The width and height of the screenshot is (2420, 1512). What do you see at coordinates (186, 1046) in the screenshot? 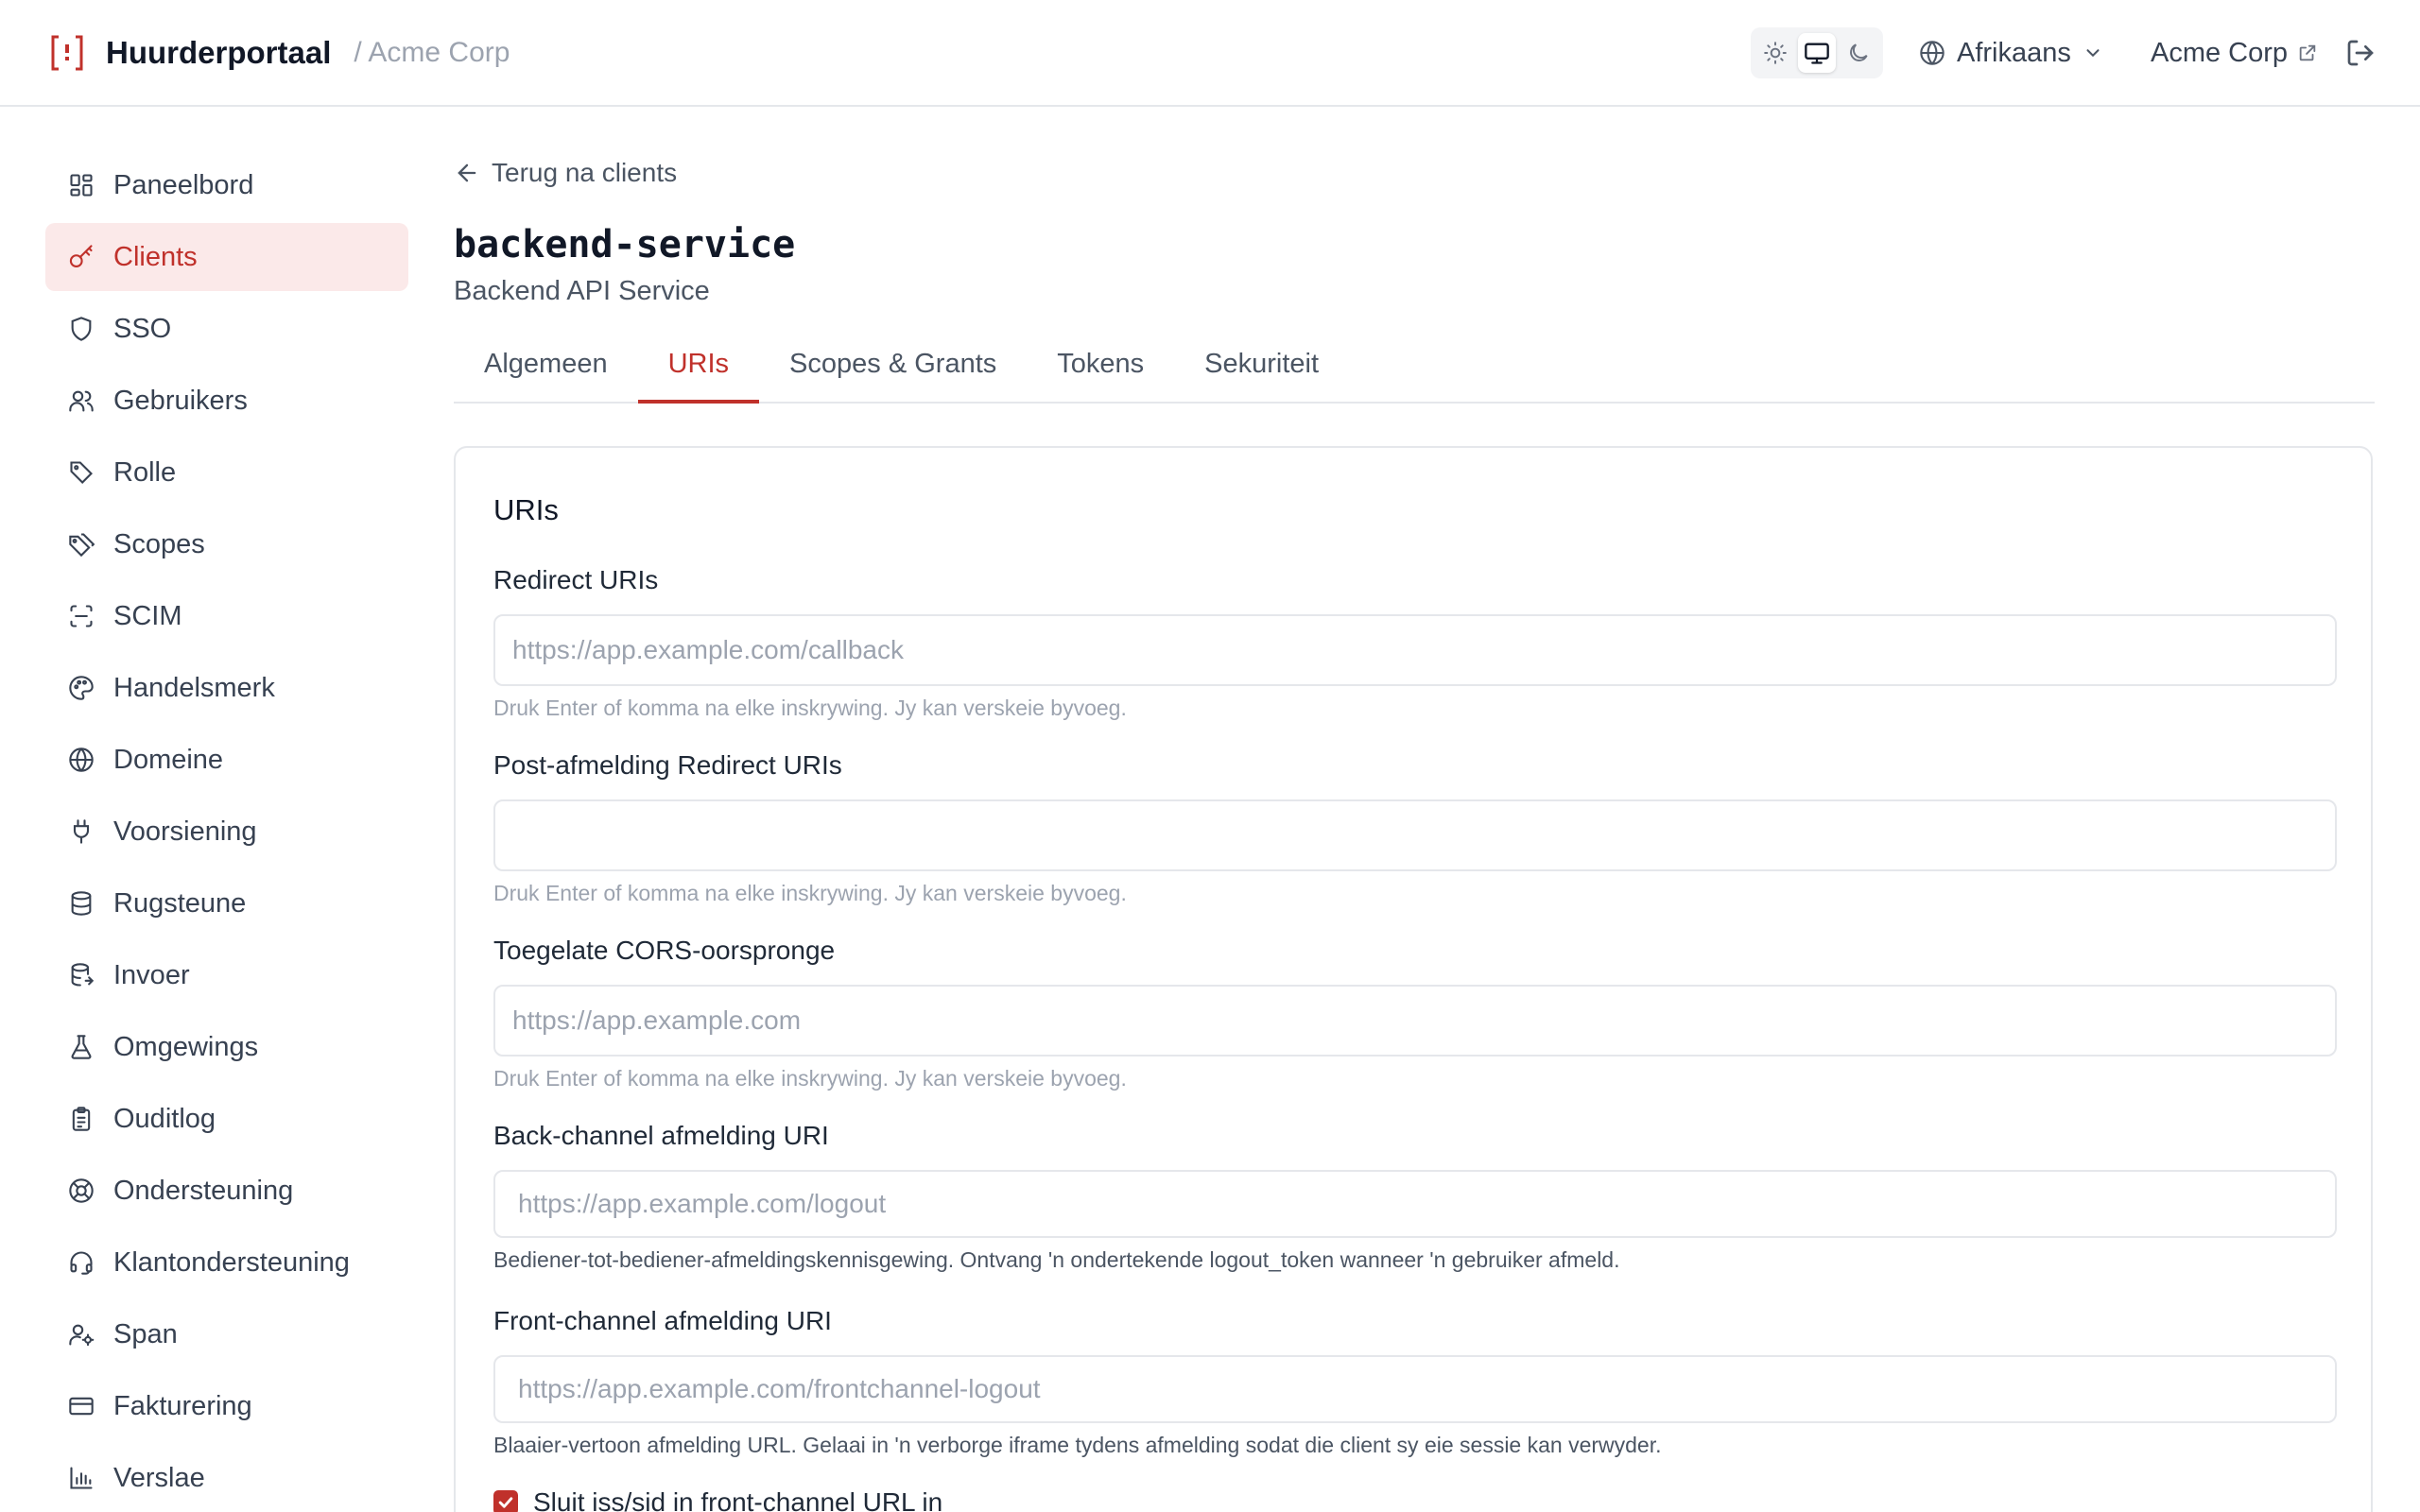
I see `sidebar-item-label: Omgewings` at bounding box center [186, 1046].